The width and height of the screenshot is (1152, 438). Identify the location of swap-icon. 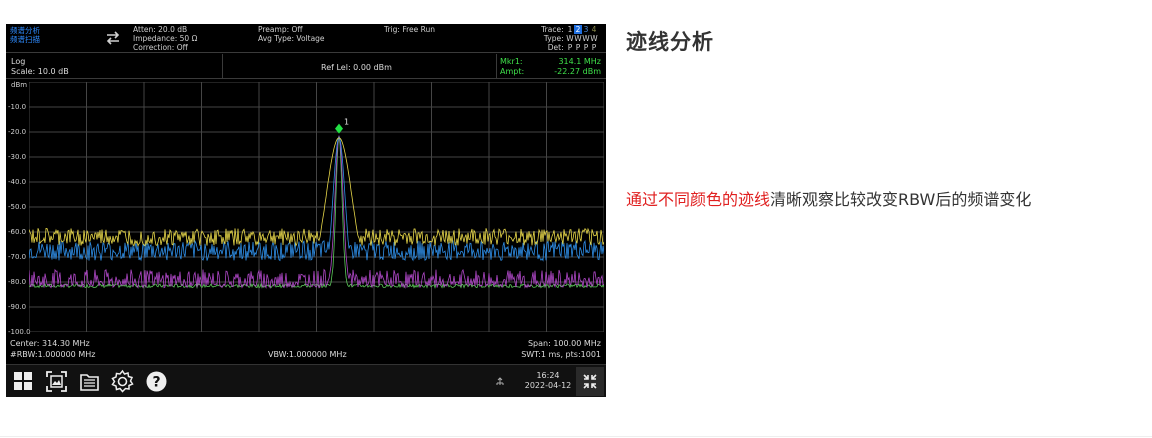
(113, 38).